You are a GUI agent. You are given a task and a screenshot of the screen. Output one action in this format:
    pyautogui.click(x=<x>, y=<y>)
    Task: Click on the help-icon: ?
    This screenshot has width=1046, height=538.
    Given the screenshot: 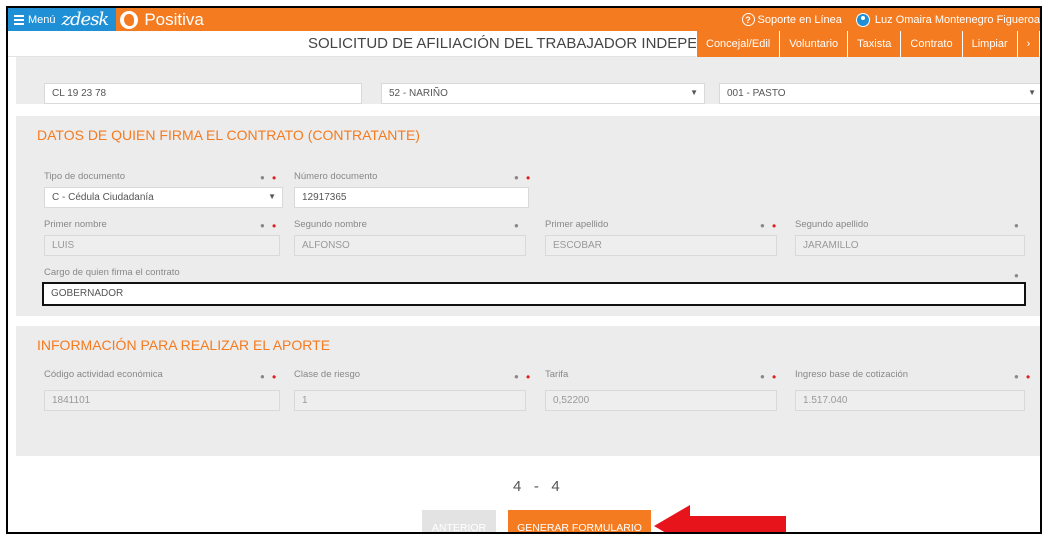 What is the action you would take?
    pyautogui.click(x=748, y=19)
    